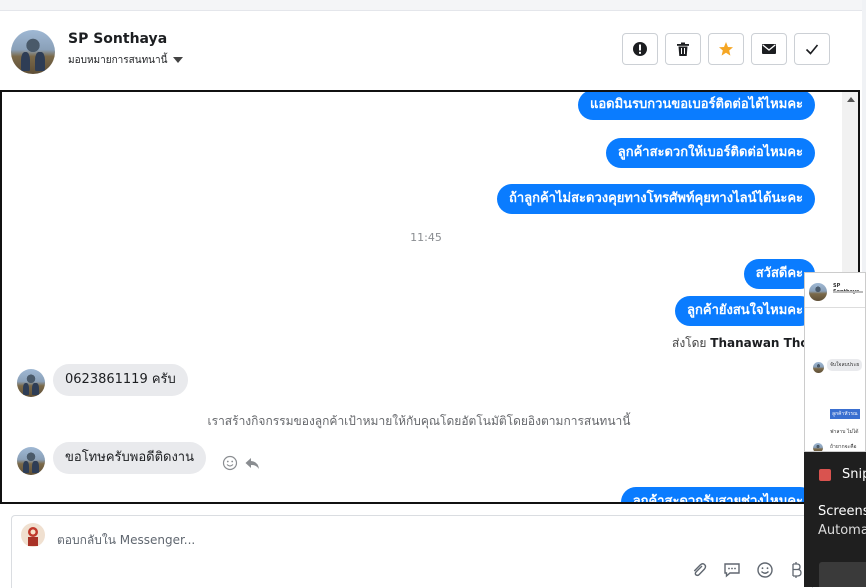 This screenshot has height=588, width=866. I want to click on snip-action-button, so click(842, 574).